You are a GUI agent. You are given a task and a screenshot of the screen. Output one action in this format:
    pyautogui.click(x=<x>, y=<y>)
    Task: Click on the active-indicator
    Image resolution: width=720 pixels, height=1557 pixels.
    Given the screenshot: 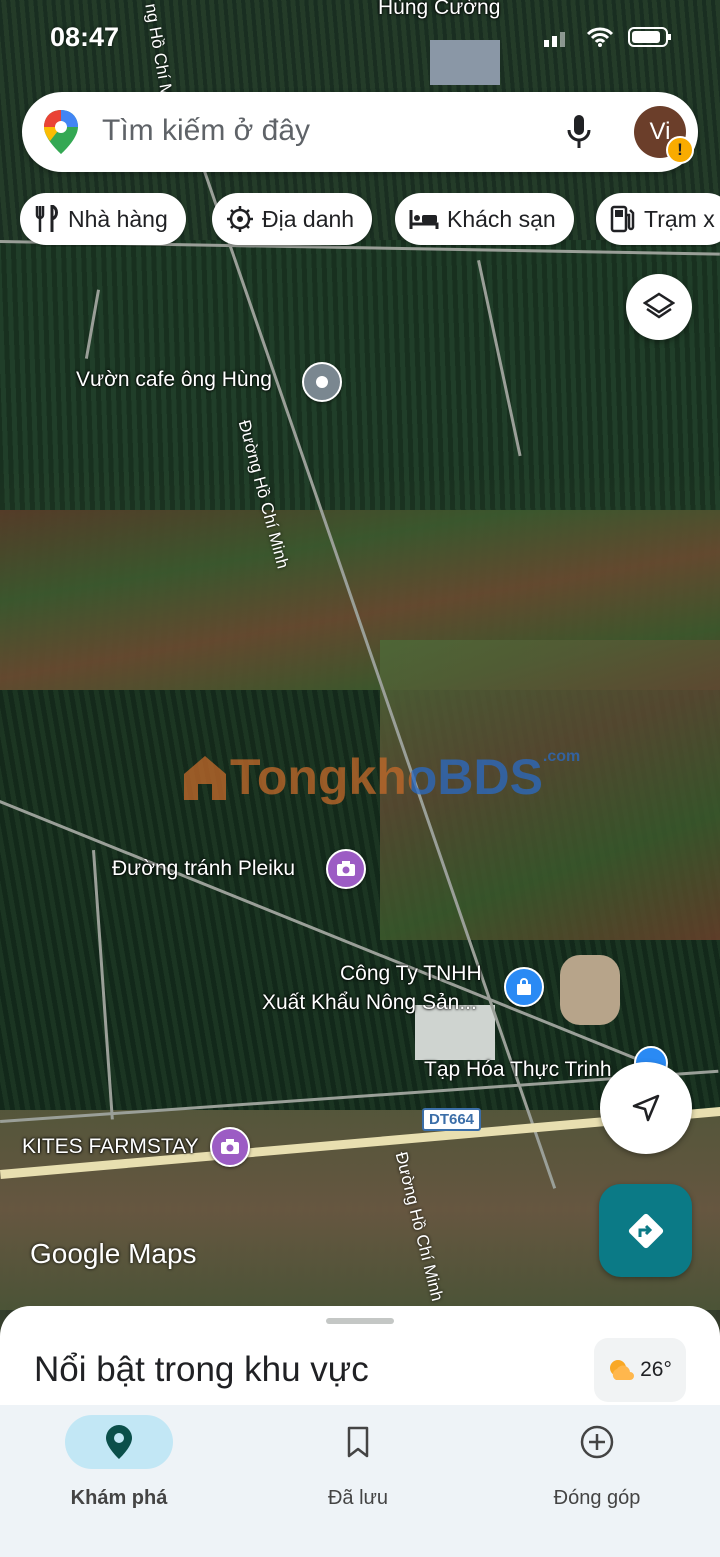 What is the action you would take?
    pyautogui.click(x=119, y=1442)
    